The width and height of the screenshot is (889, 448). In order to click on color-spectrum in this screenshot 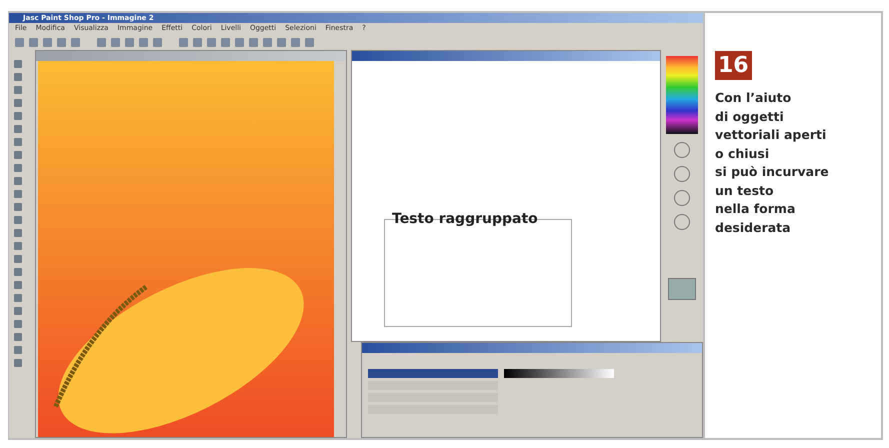, I will do `click(682, 95)`.